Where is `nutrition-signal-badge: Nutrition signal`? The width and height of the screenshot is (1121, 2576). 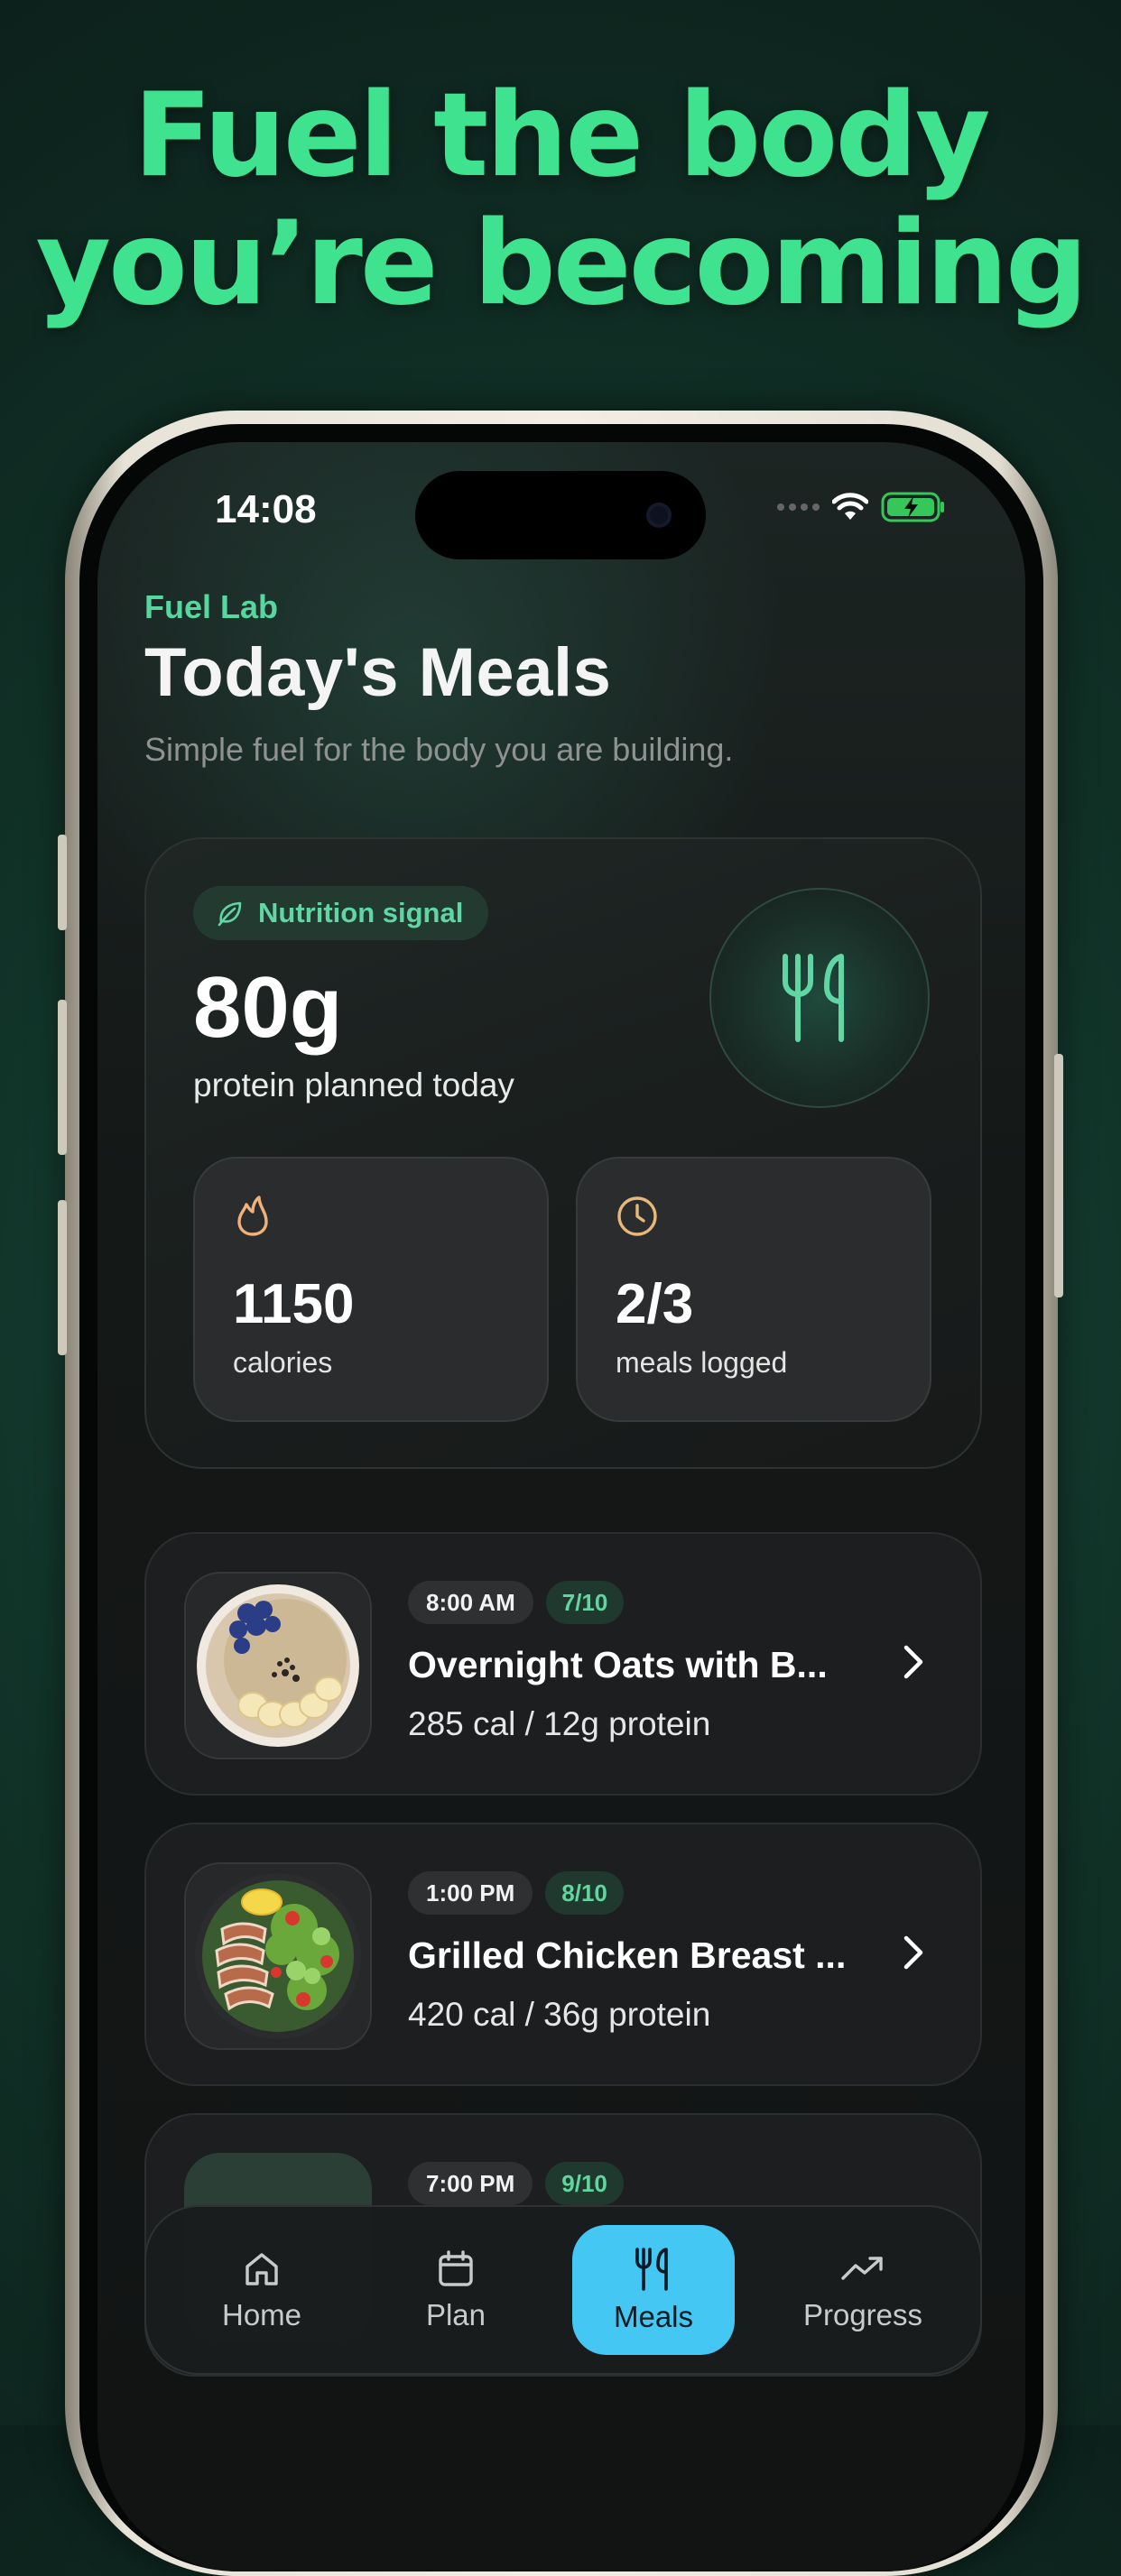 nutrition-signal-badge: Nutrition signal is located at coordinates (341, 913).